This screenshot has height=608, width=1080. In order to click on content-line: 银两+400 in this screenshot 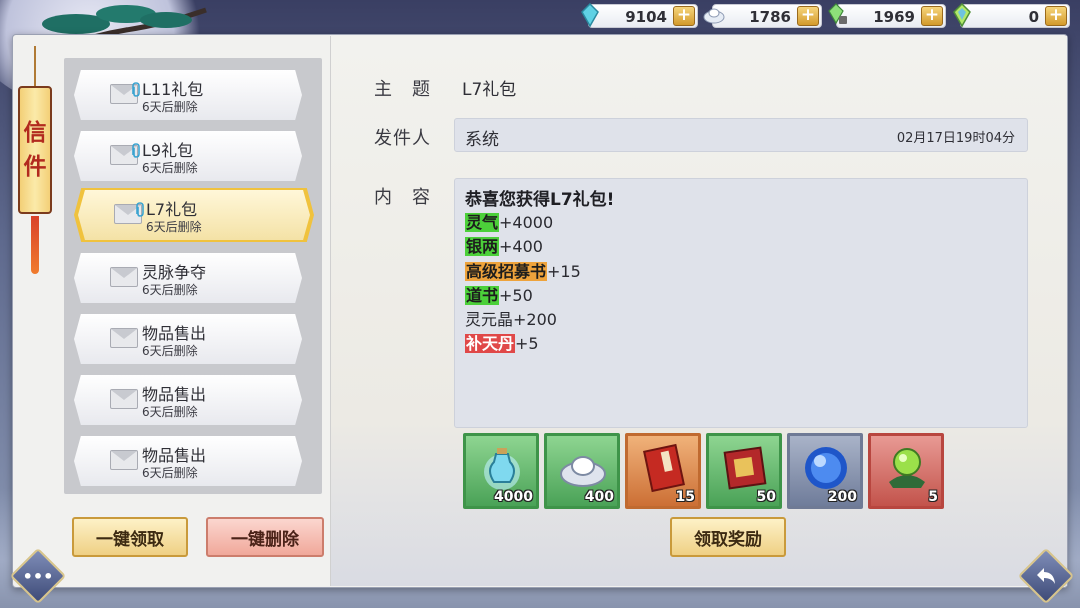, I will do `click(523, 247)`.